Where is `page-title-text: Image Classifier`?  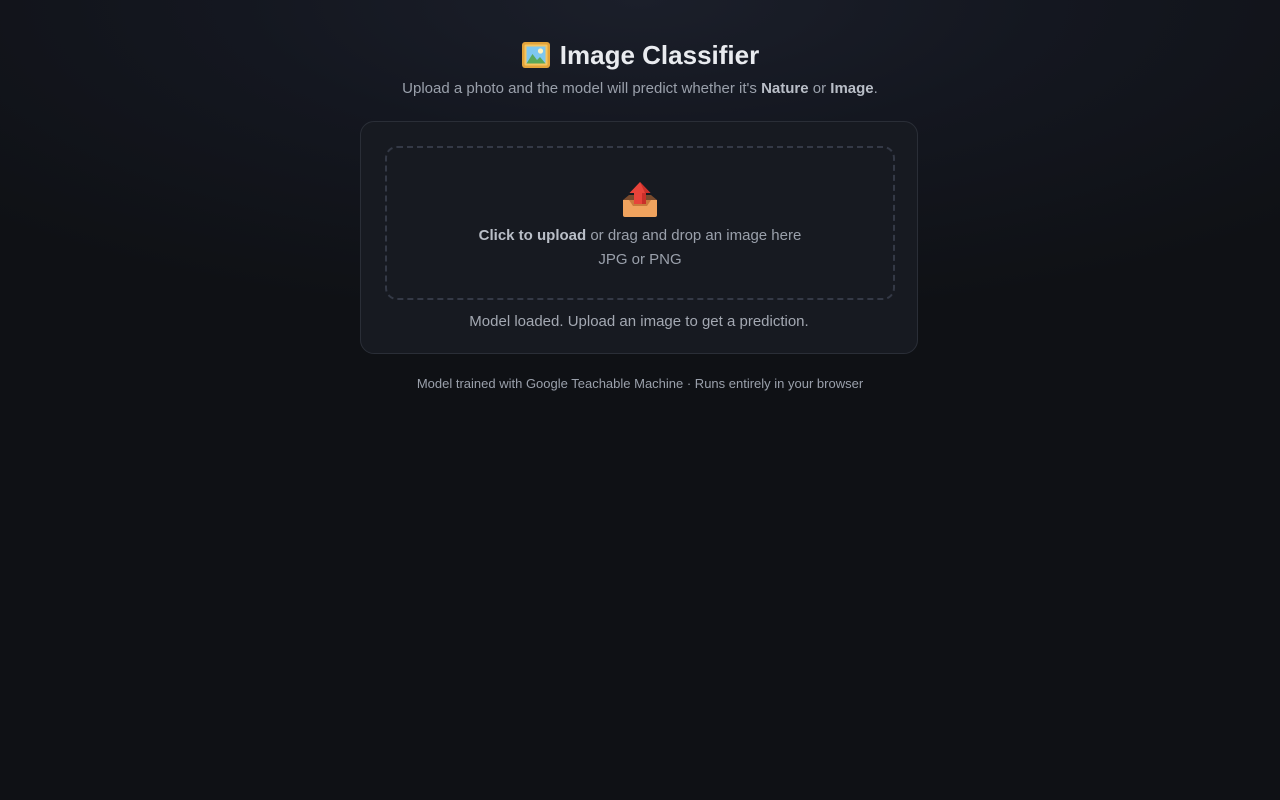 page-title-text: Image Classifier is located at coordinates (659, 55).